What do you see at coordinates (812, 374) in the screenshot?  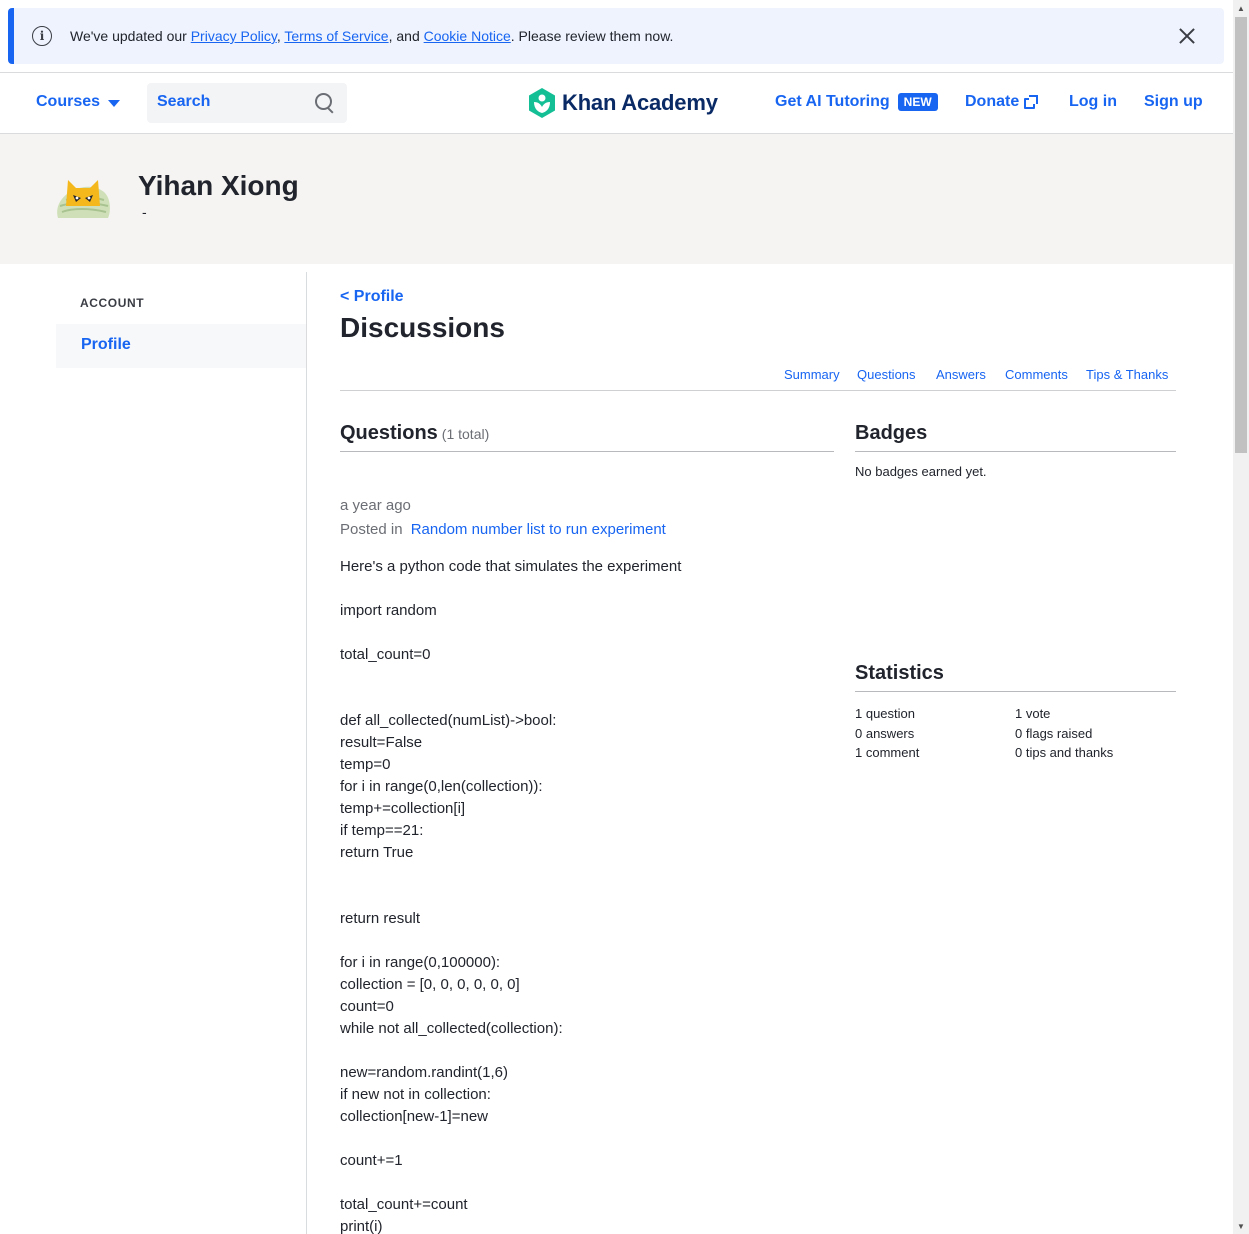 I see `tab-summary: Summary` at bounding box center [812, 374].